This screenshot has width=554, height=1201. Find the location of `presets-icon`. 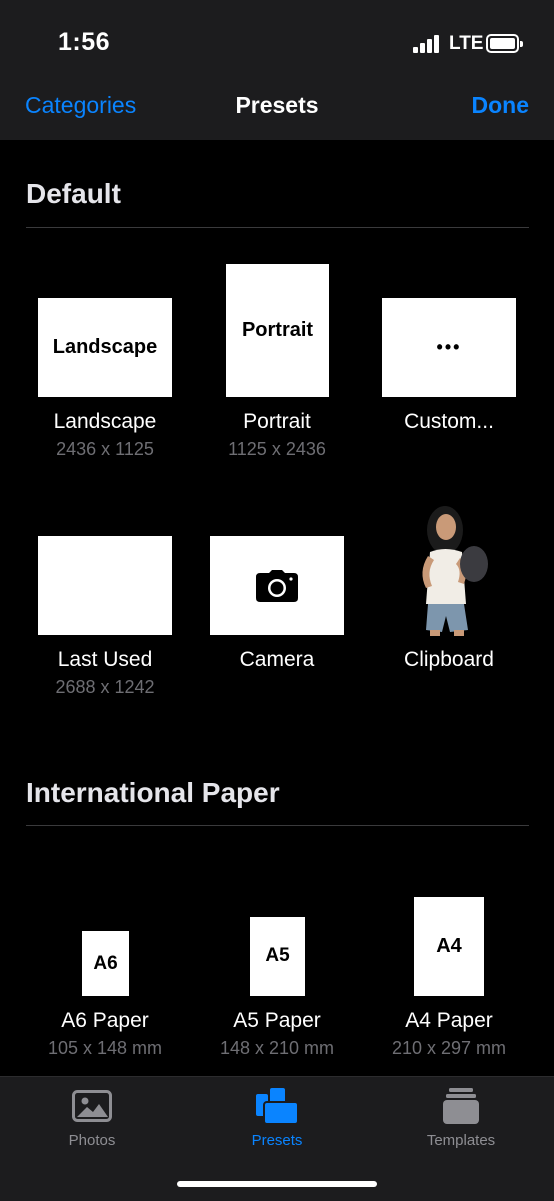

presets-icon is located at coordinates (277, 1106).